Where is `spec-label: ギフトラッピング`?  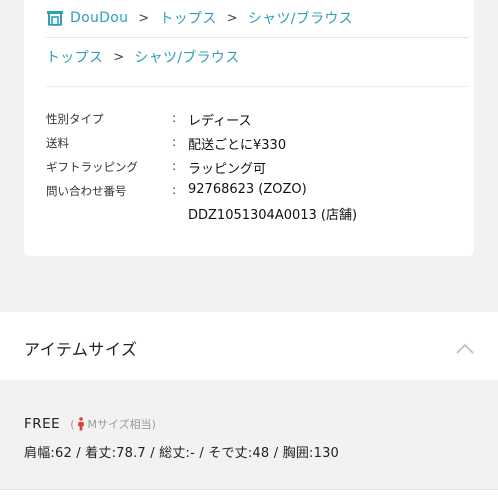
spec-label: ギフトラッピング is located at coordinates (92, 167).